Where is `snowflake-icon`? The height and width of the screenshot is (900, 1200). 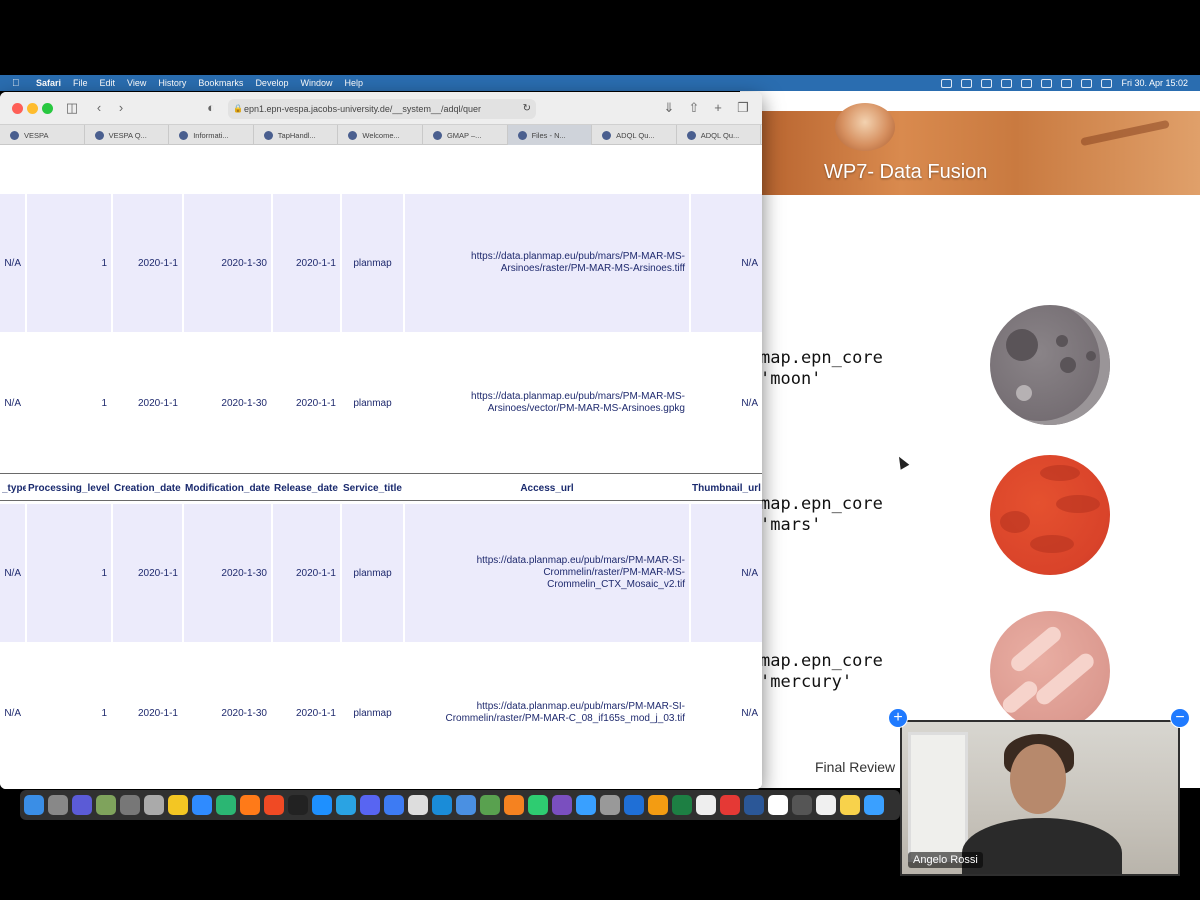
snowflake-icon is located at coordinates (658, 805).